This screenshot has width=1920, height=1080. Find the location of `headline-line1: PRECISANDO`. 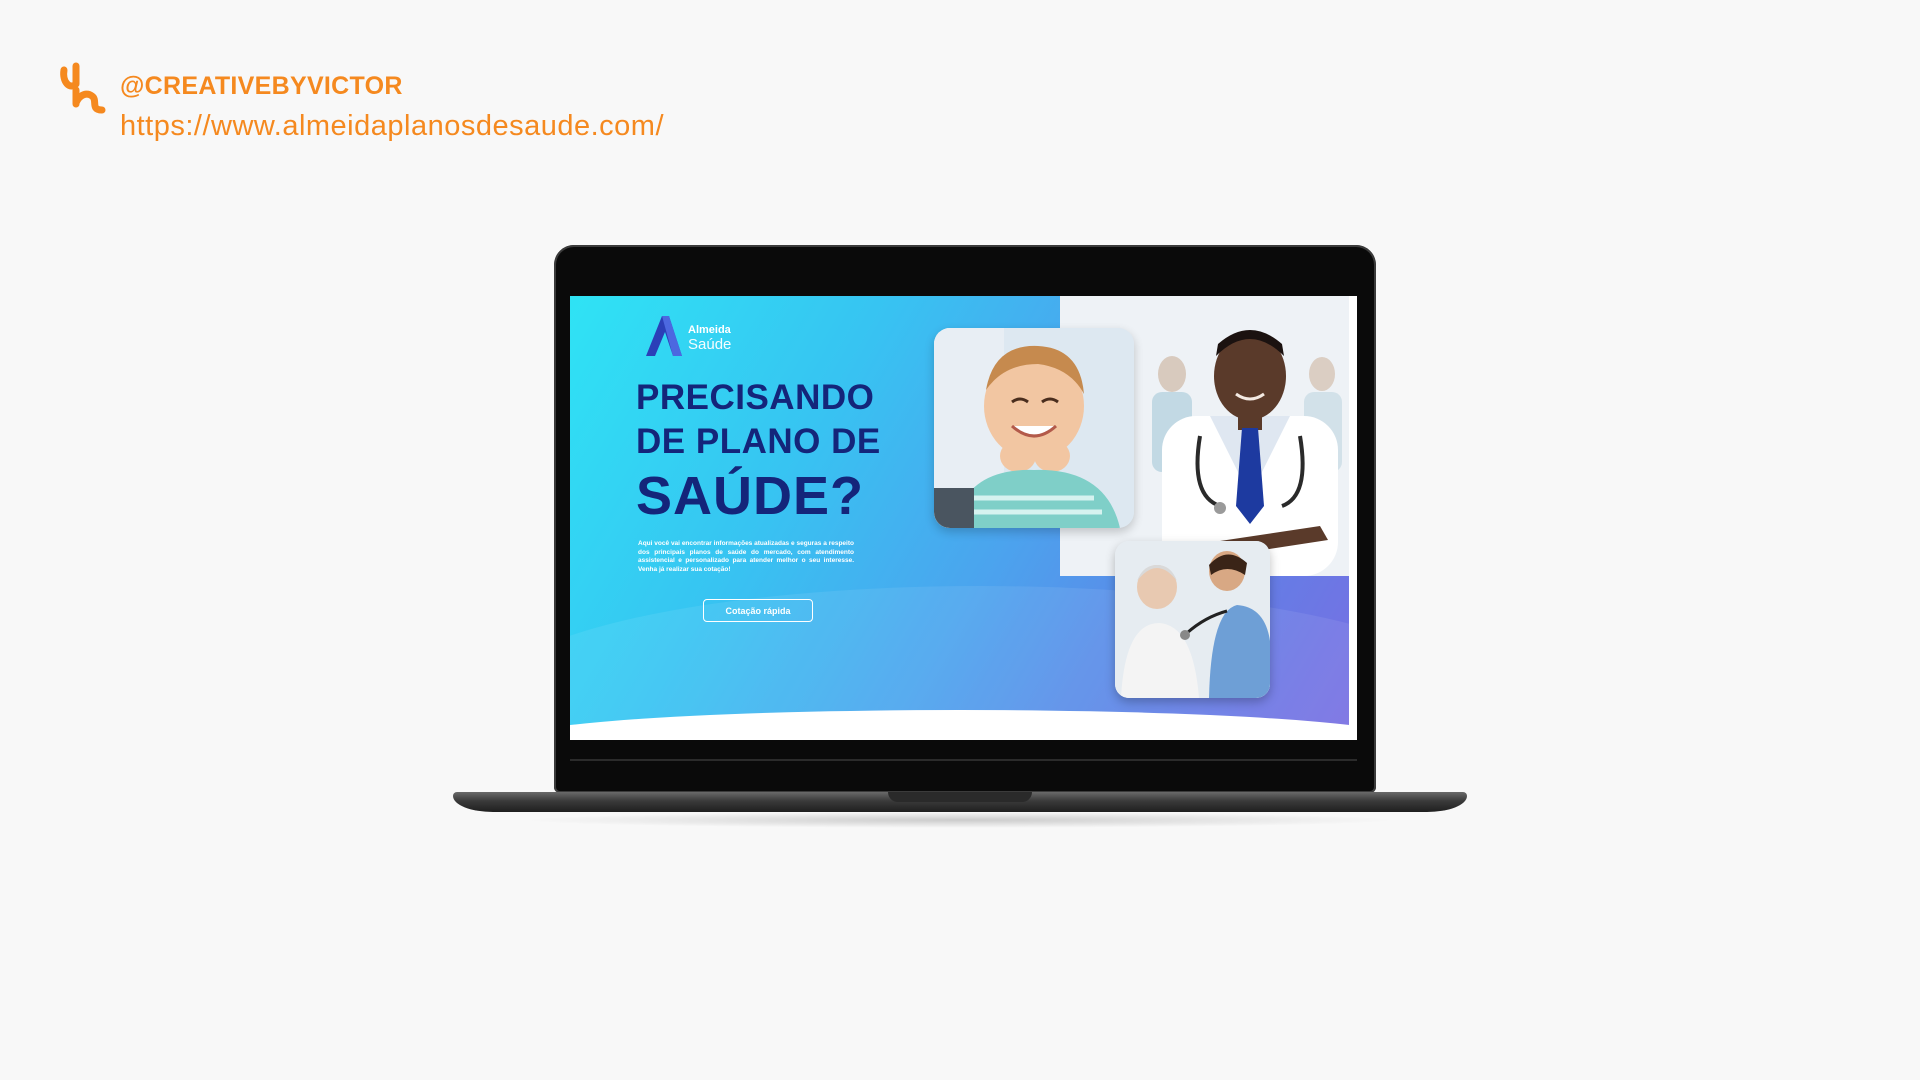

headline-line1: PRECISANDO is located at coordinates (755, 397).